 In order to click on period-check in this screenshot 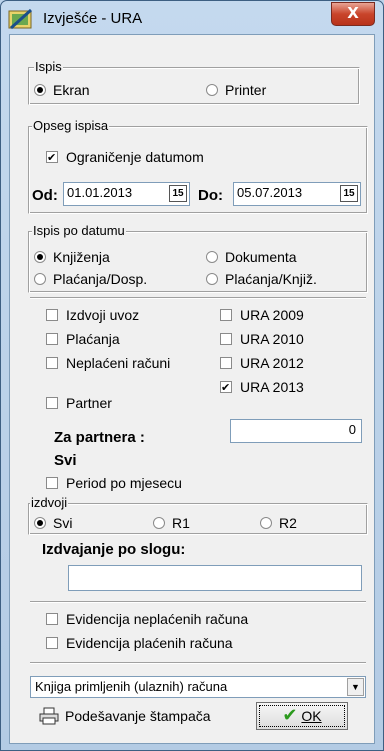, I will do `click(52, 483)`.